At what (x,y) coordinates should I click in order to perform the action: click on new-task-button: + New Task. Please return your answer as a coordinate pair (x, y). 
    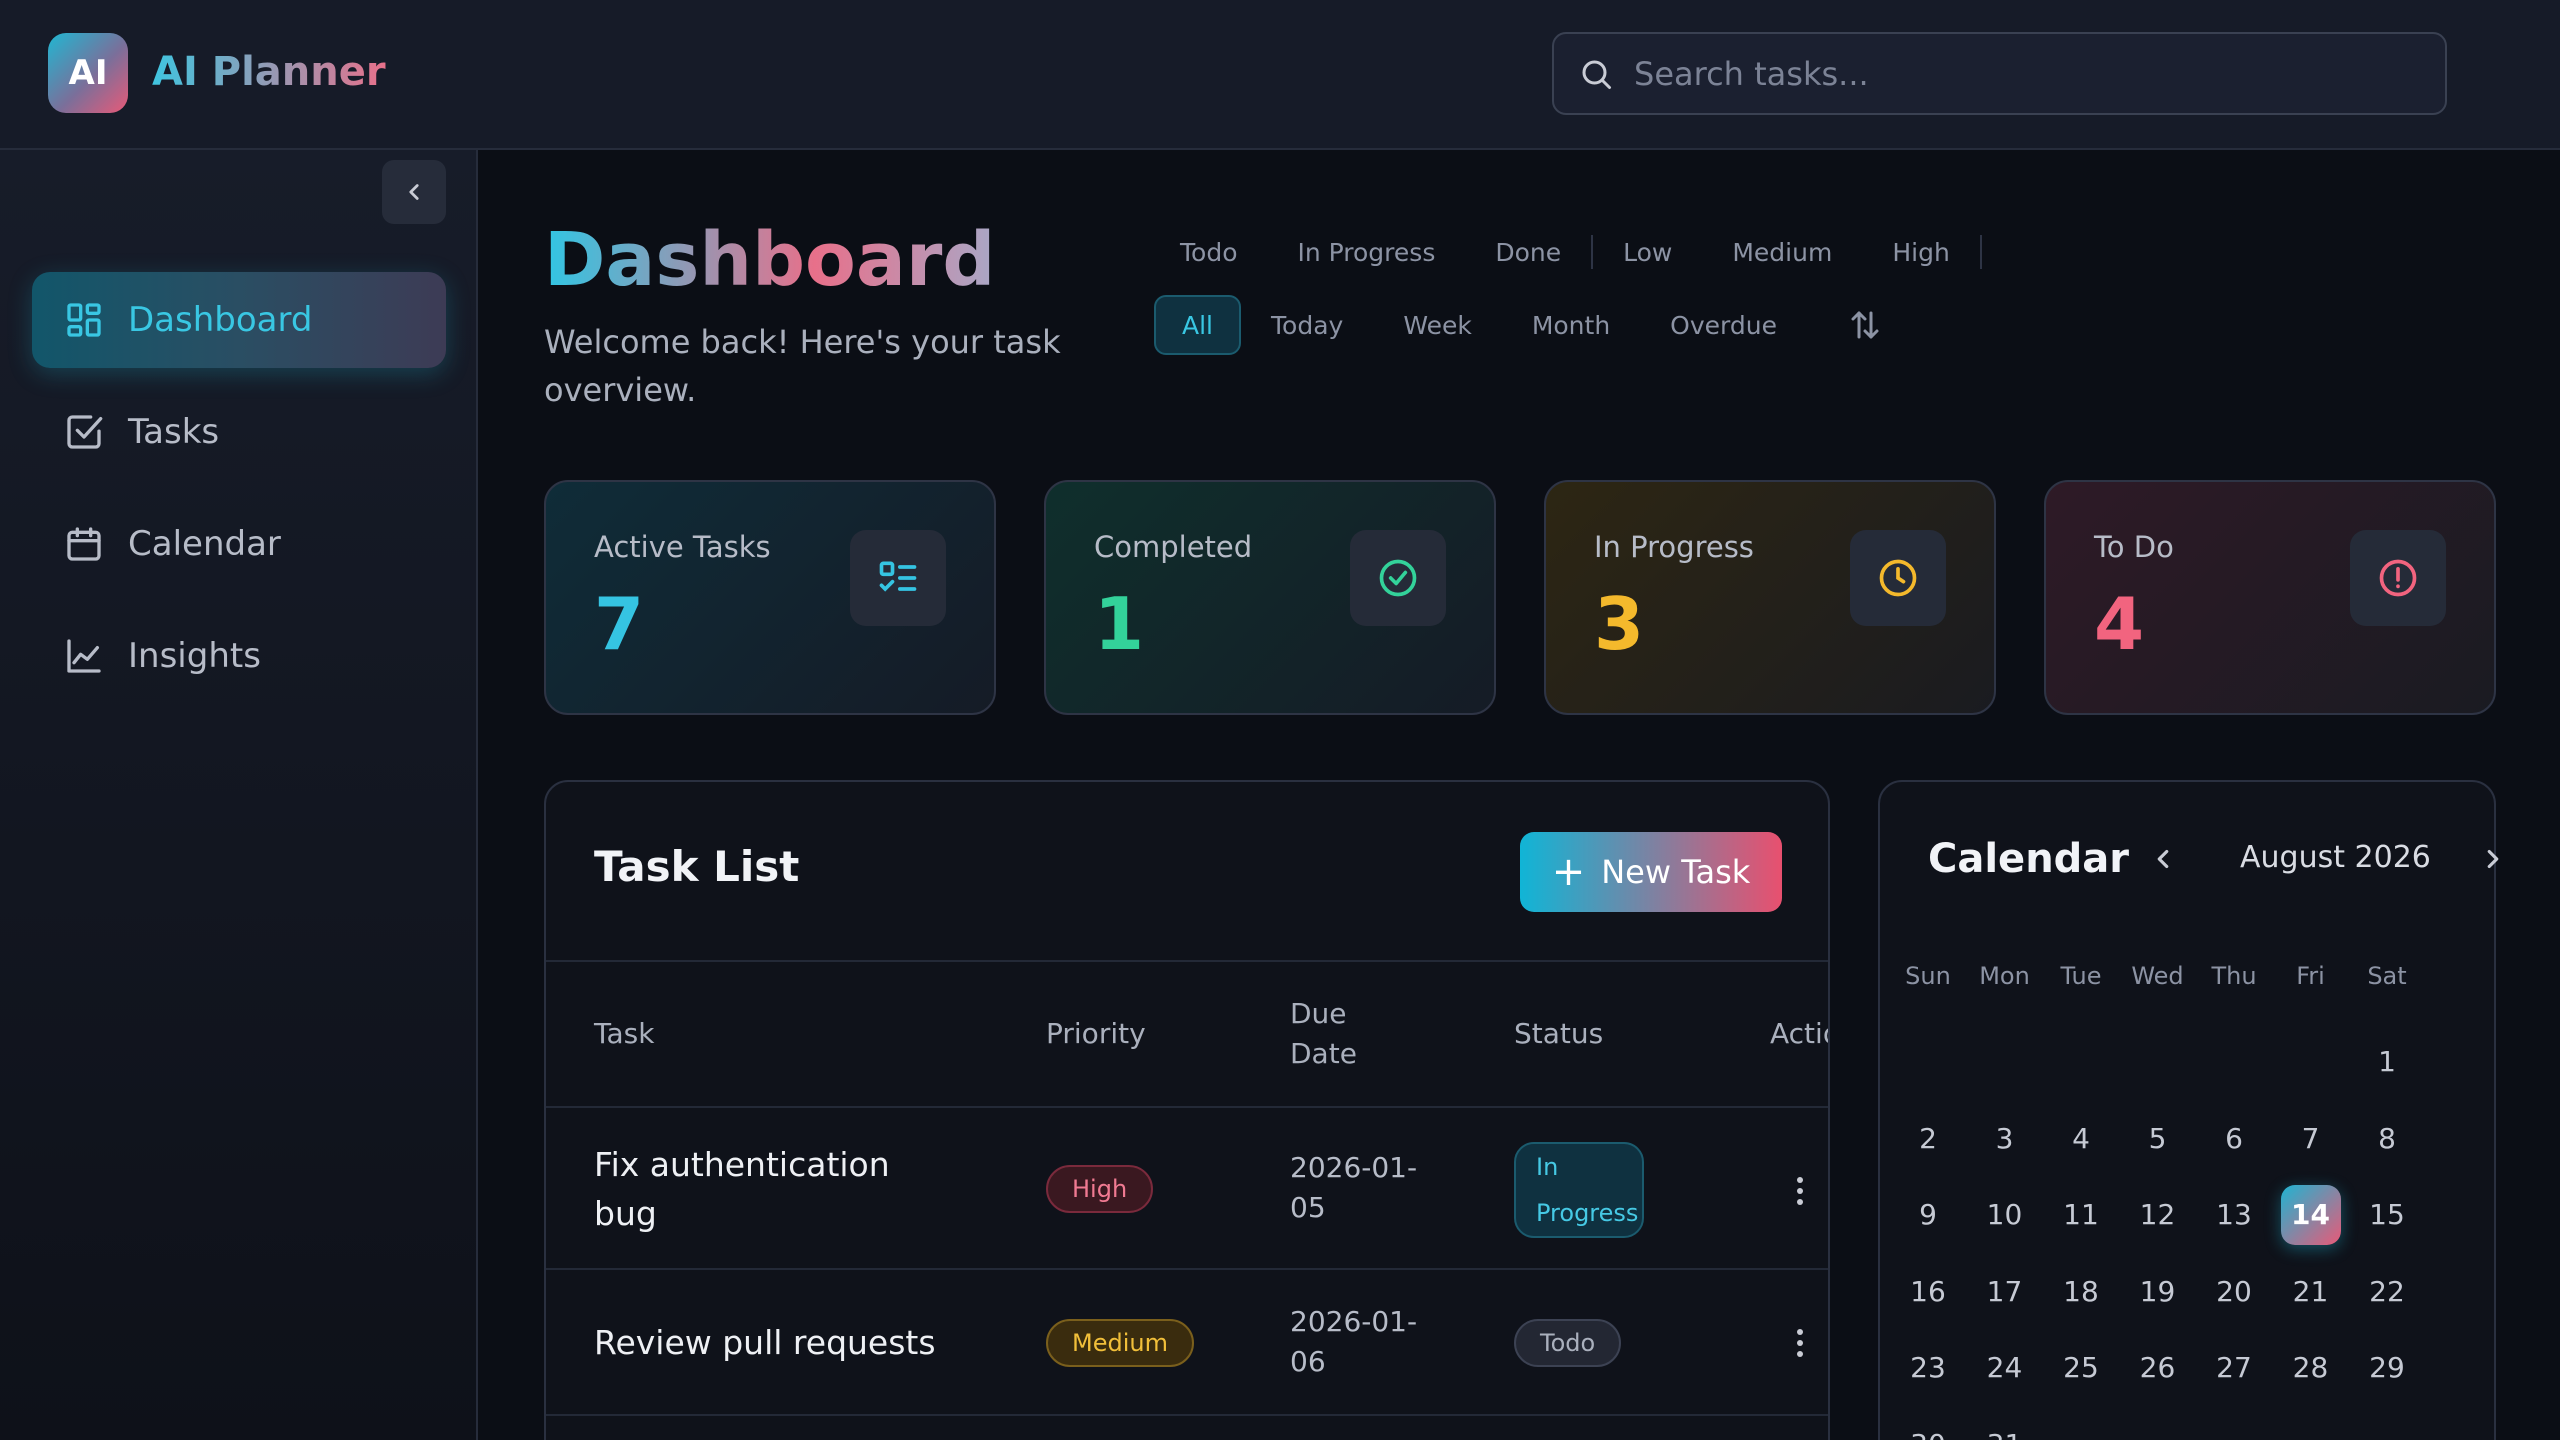
    Looking at the image, I should click on (1651, 872).